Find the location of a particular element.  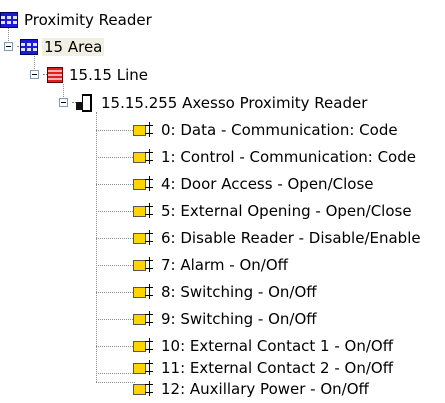

tree-node-object: 8: Switching - On/Off is located at coordinates (225, 292).